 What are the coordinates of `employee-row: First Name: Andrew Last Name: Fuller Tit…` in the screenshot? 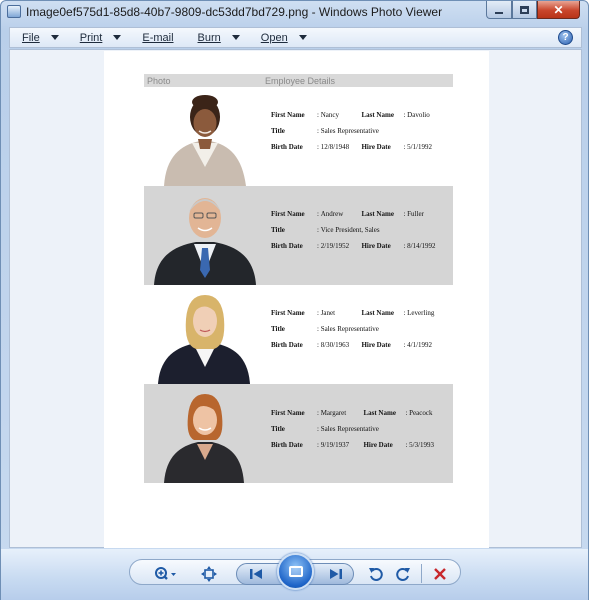 It's located at (298, 235).